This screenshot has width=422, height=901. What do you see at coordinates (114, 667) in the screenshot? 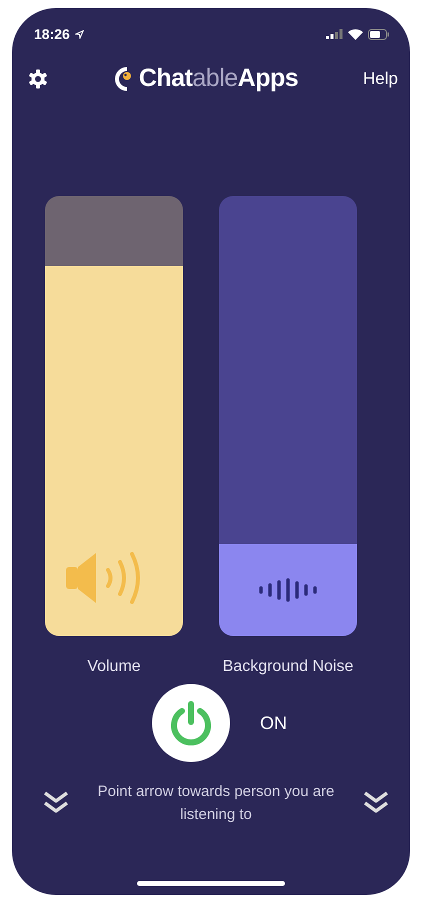
I see `slider-label: Volume` at bounding box center [114, 667].